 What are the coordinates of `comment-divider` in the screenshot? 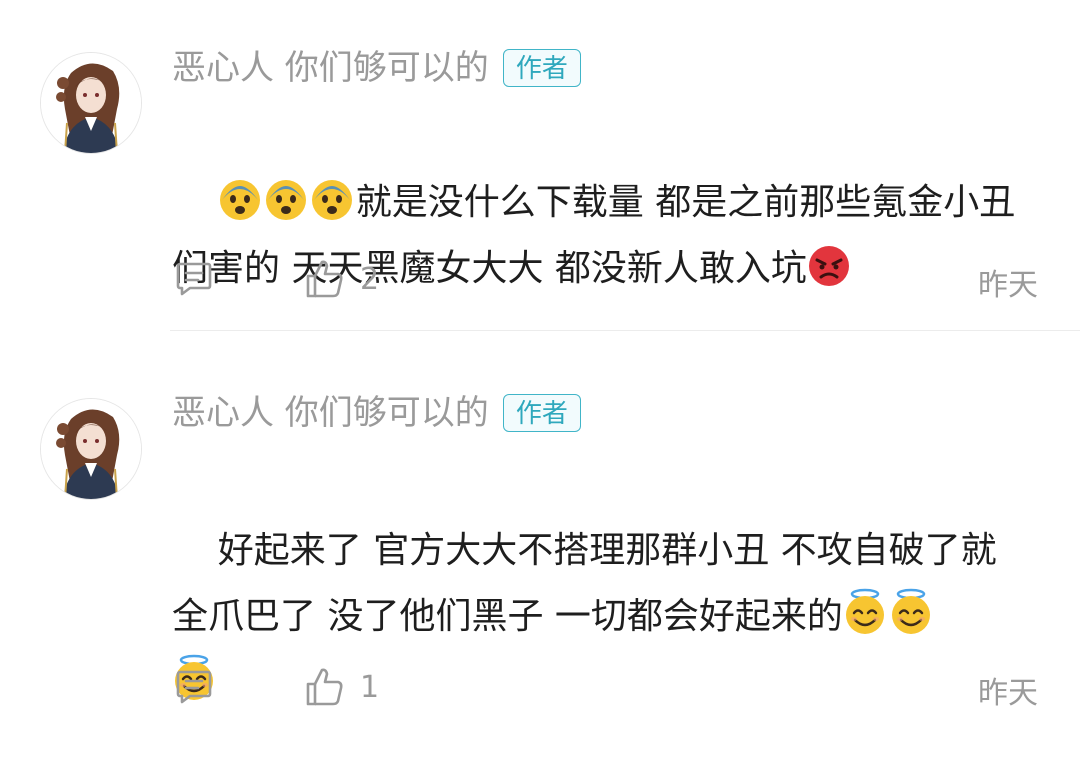 It's located at (625, 330).